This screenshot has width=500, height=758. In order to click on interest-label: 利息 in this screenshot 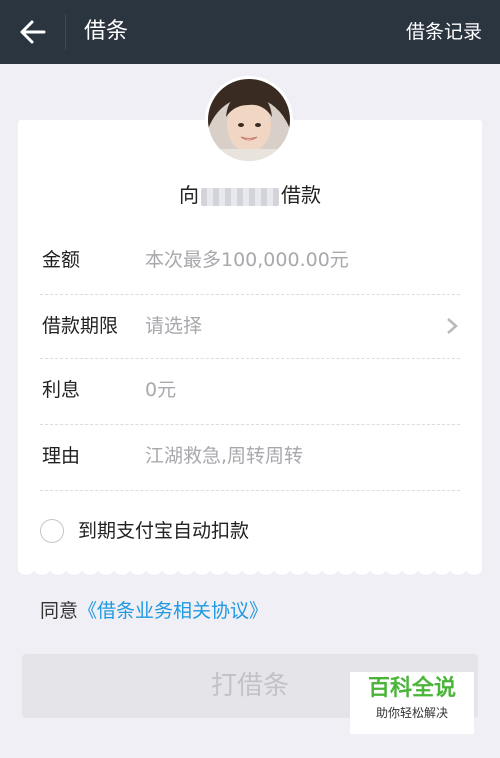, I will do `click(61, 390)`.